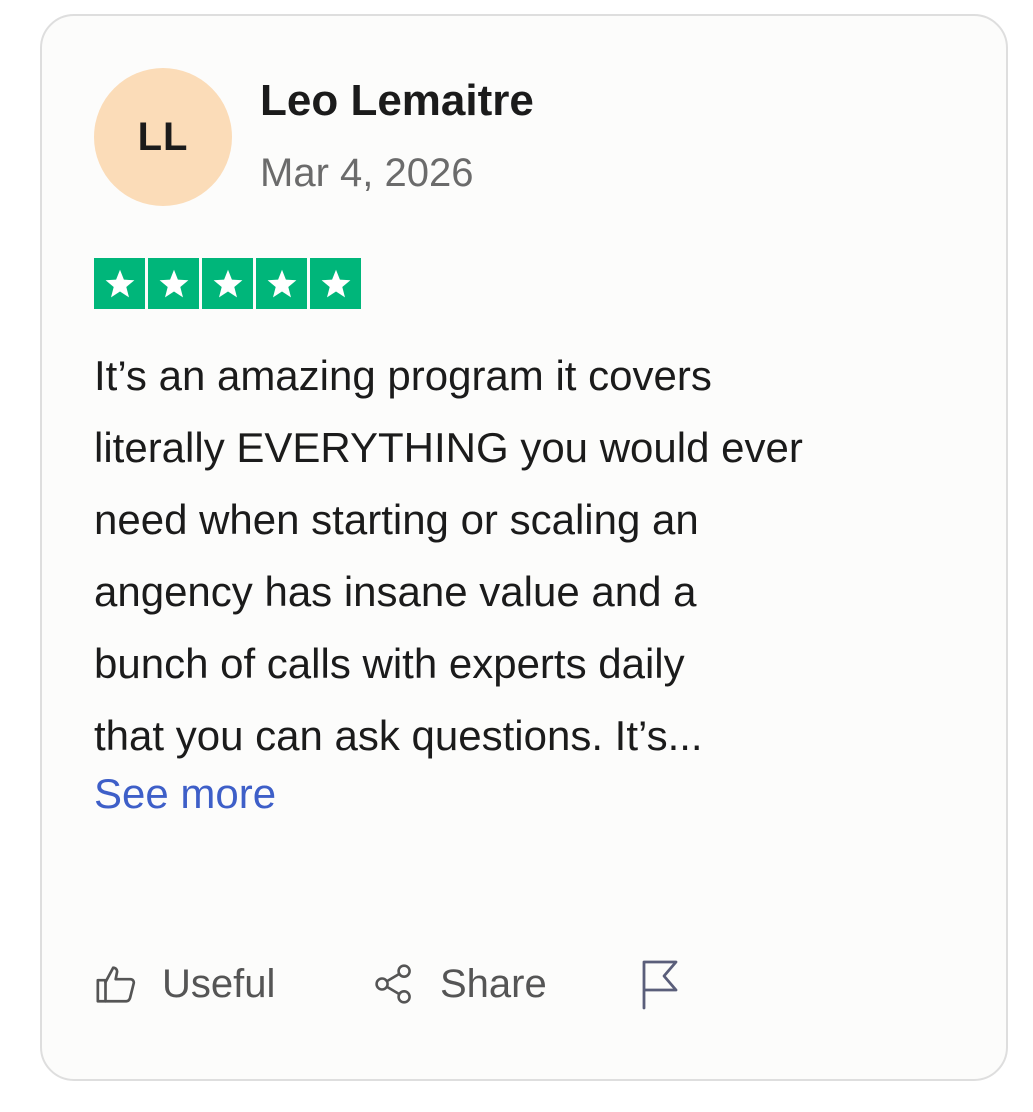 This screenshot has width=1033, height=1112. What do you see at coordinates (403, 375) in the screenshot?
I see `review-text-line: It’s an amazing program it covers` at bounding box center [403, 375].